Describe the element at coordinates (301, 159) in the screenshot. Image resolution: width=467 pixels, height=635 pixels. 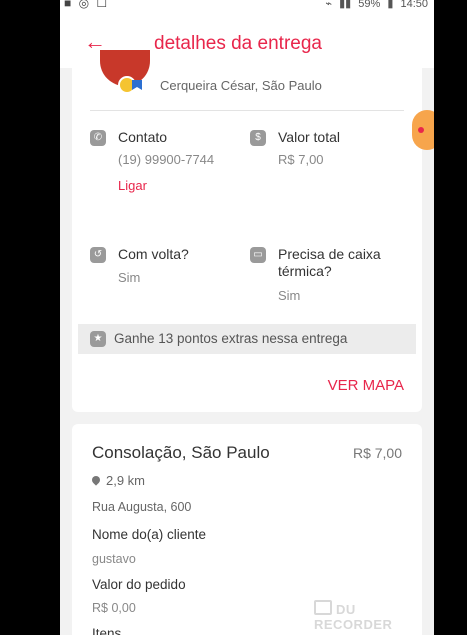
I see `total-value: R$ 7,00` at that location.